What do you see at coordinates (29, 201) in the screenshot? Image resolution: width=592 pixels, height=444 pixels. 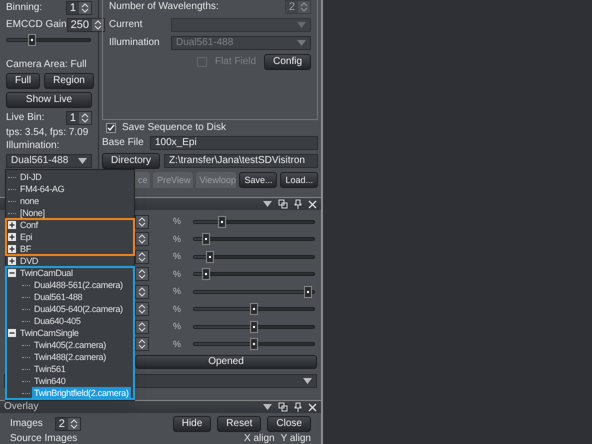 I see `tree-item: none` at bounding box center [29, 201].